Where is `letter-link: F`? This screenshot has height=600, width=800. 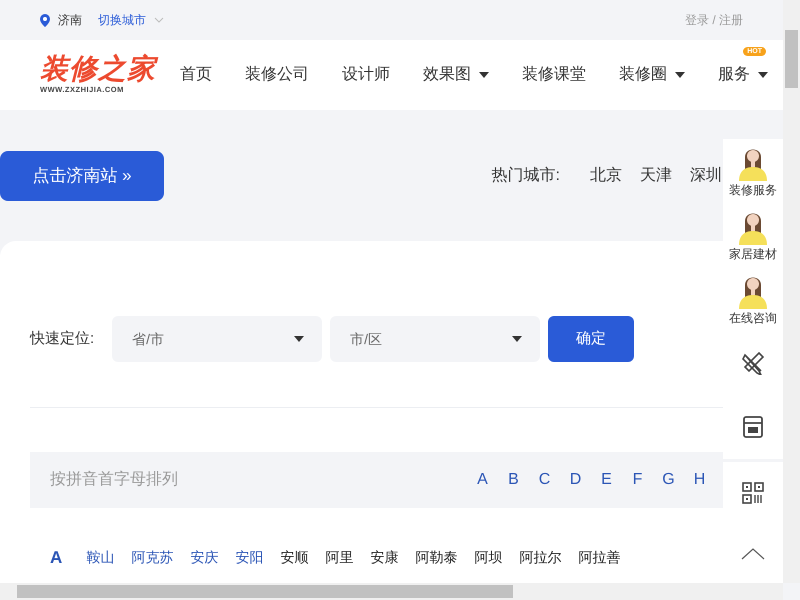 letter-link: F is located at coordinates (637, 480).